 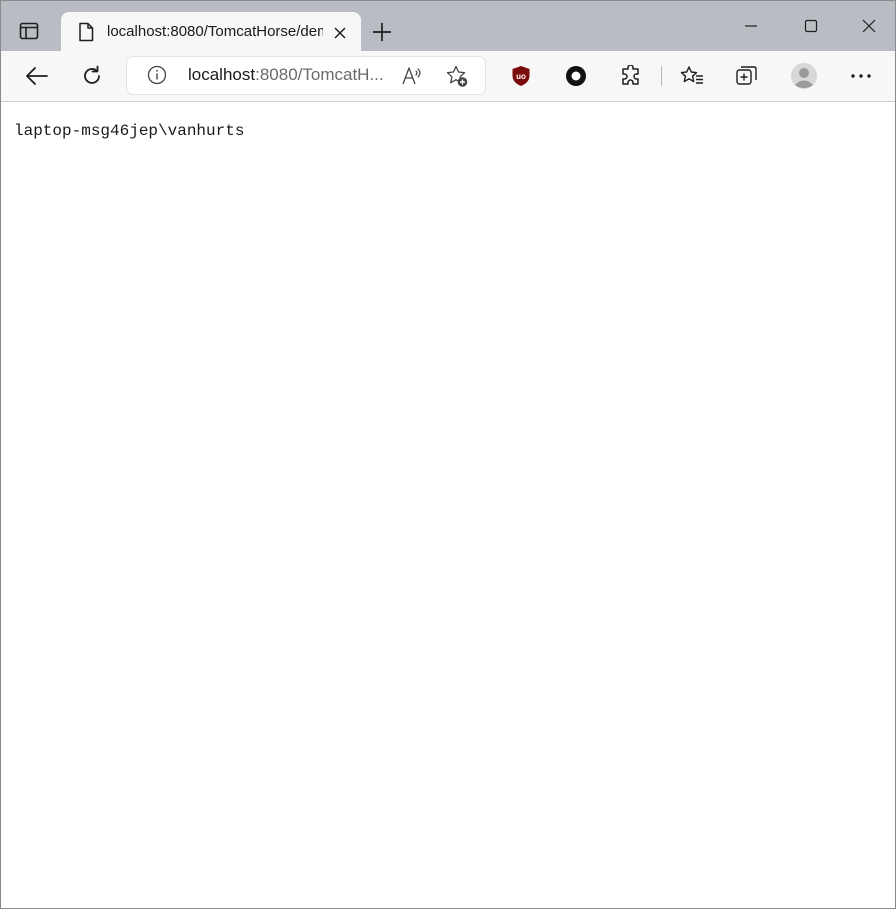 I want to click on minimize-icon, so click(x=751, y=26).